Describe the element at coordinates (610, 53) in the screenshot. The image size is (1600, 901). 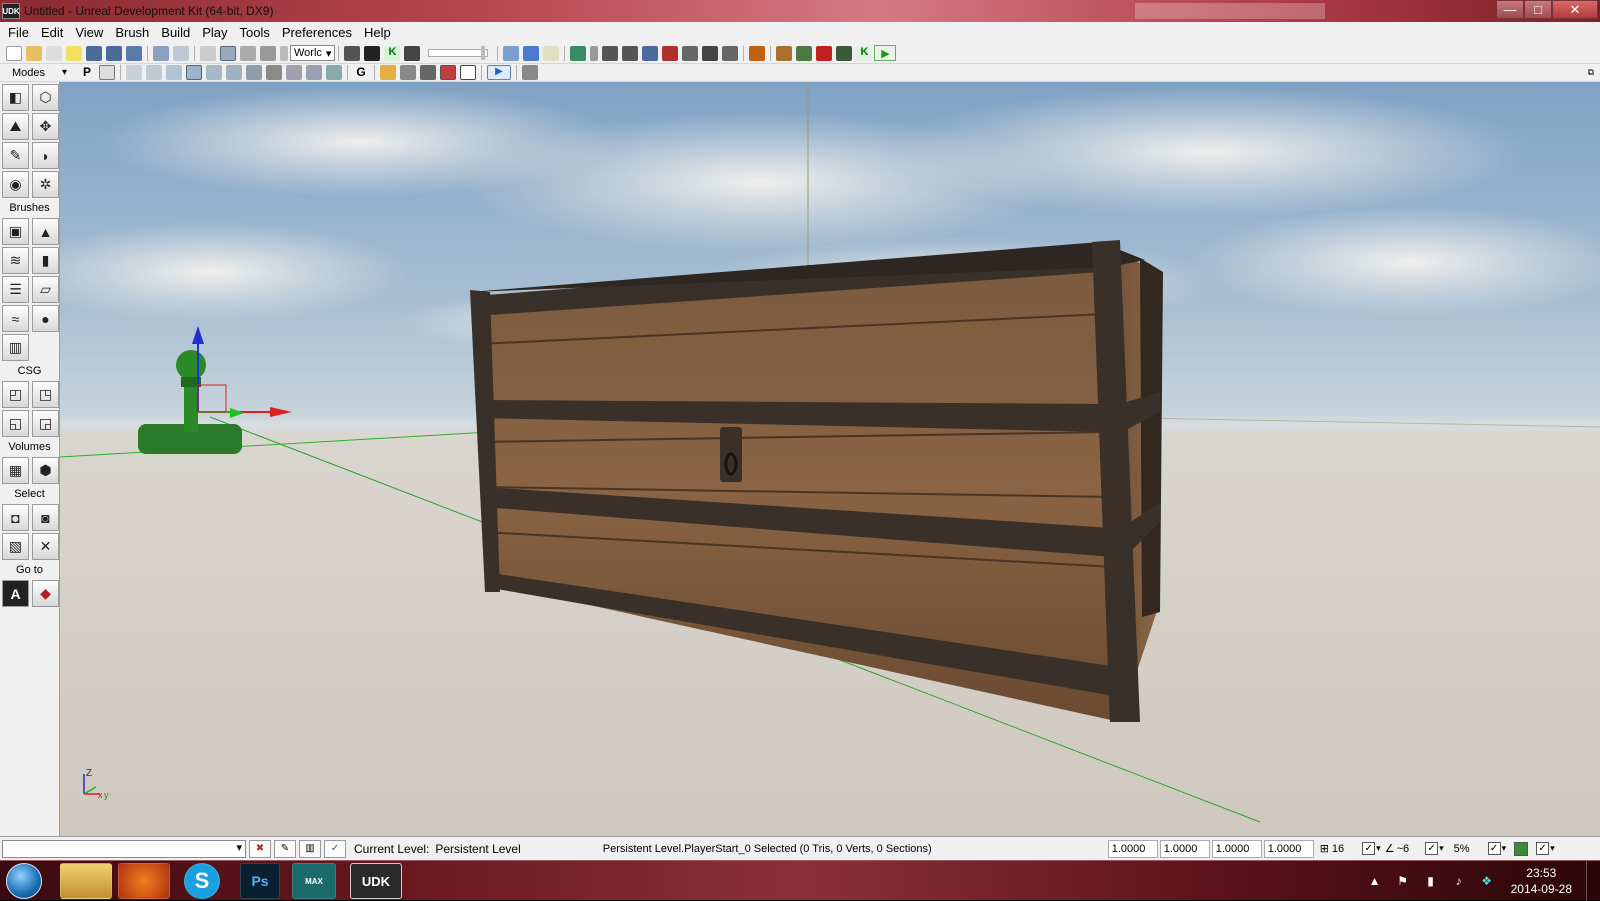
I see `build-lighting-icon` at that location.